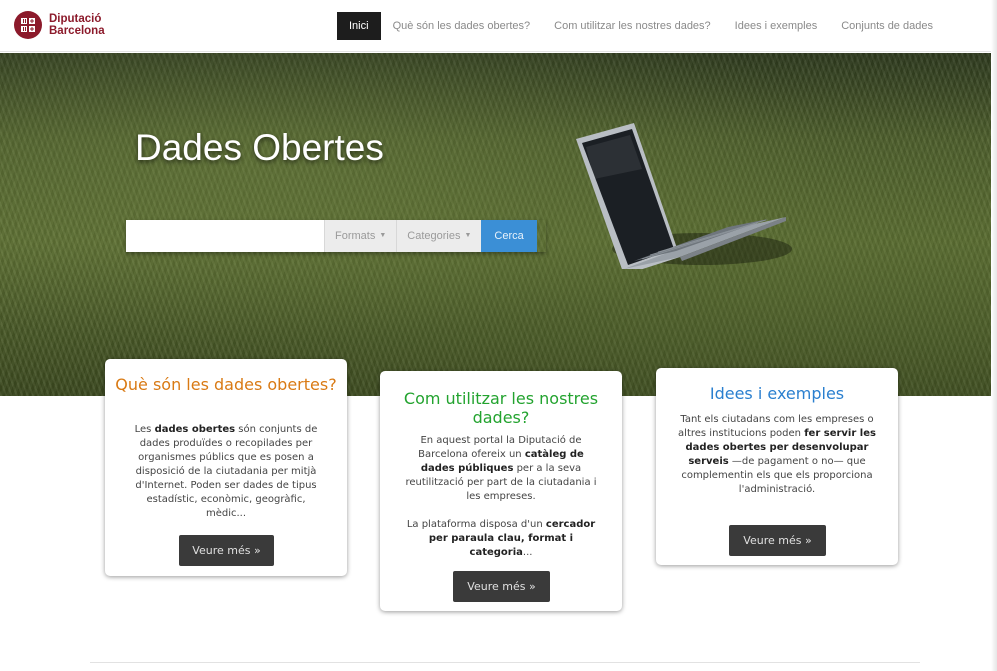 This screenshot has width=997, height=671. I want to click on categories-label: Categories, so click(434, 236).